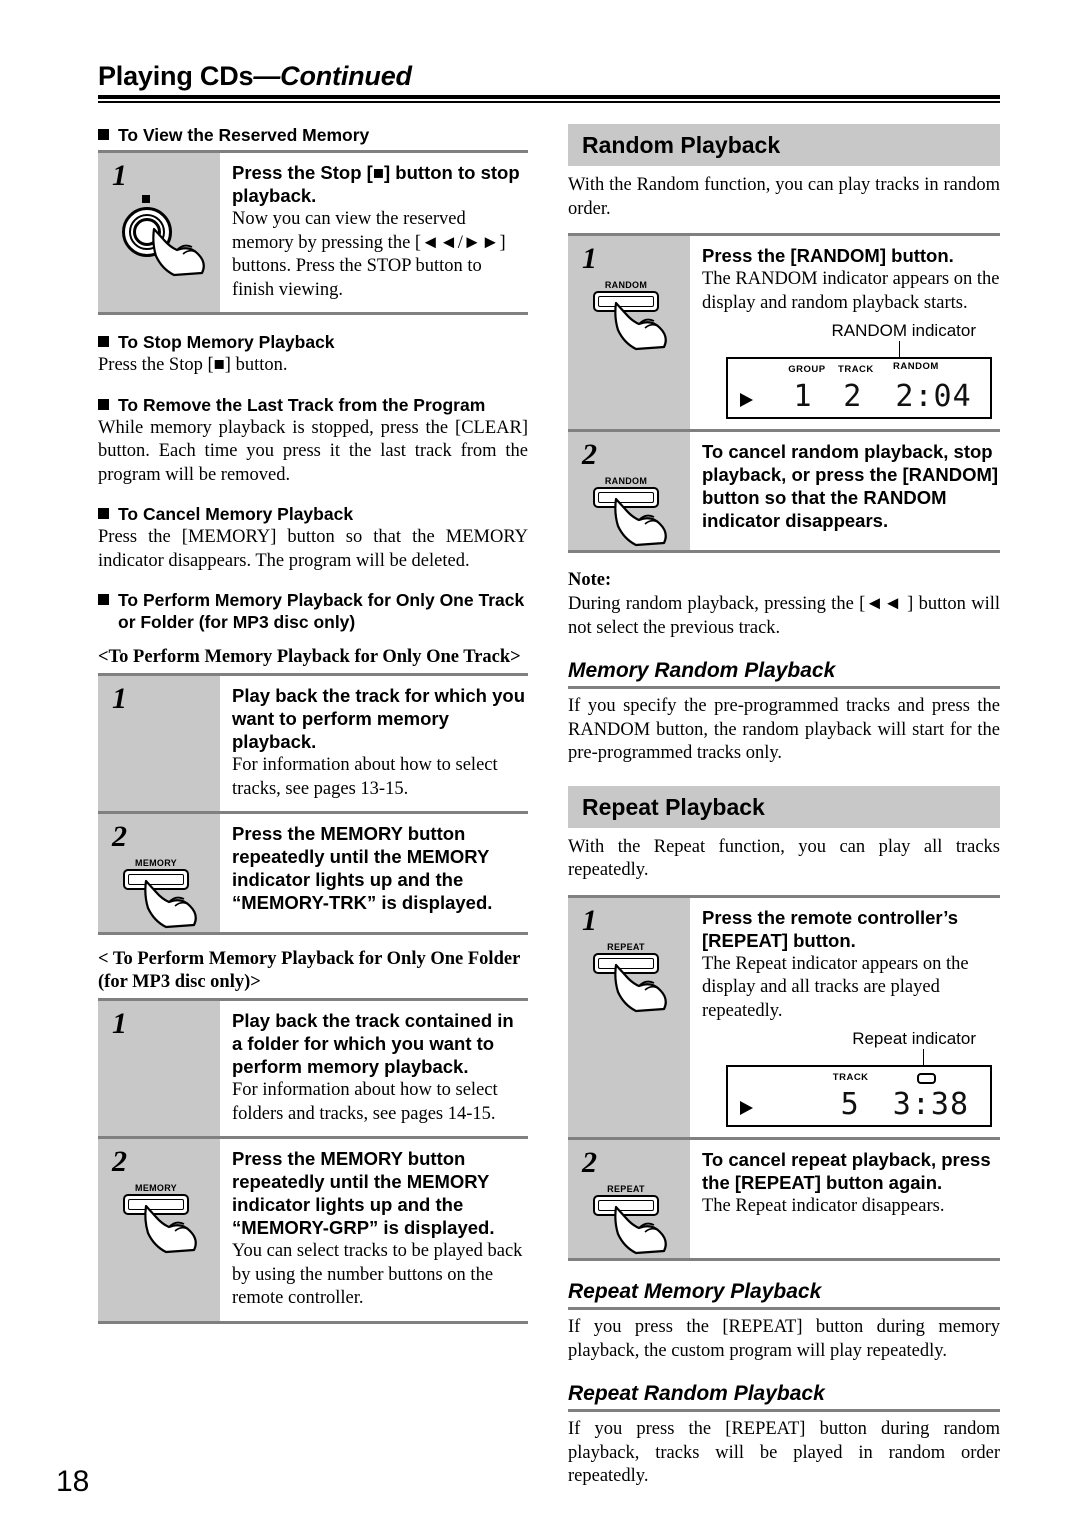  I want to click on step-number-cell: 2 REPEAT, so click(629, 1199).